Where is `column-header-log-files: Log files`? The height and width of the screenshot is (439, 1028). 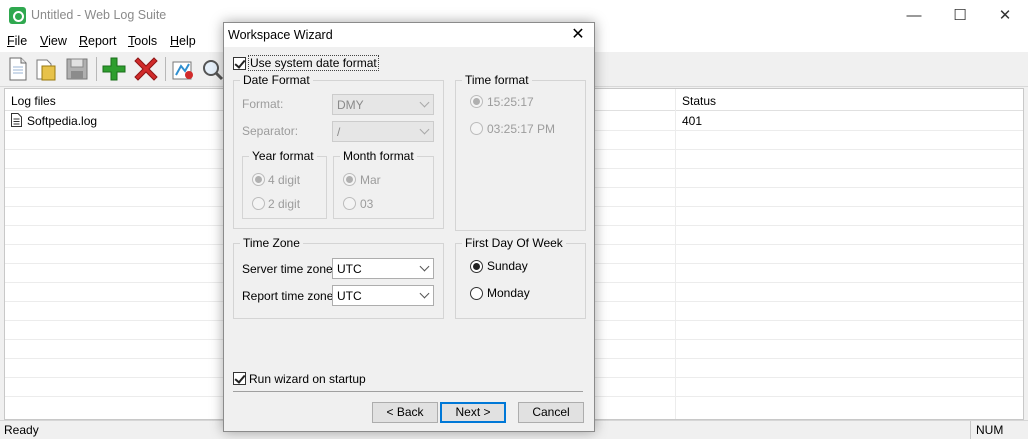
column-header-log-files: Log files is located at coordinates (33, 101).